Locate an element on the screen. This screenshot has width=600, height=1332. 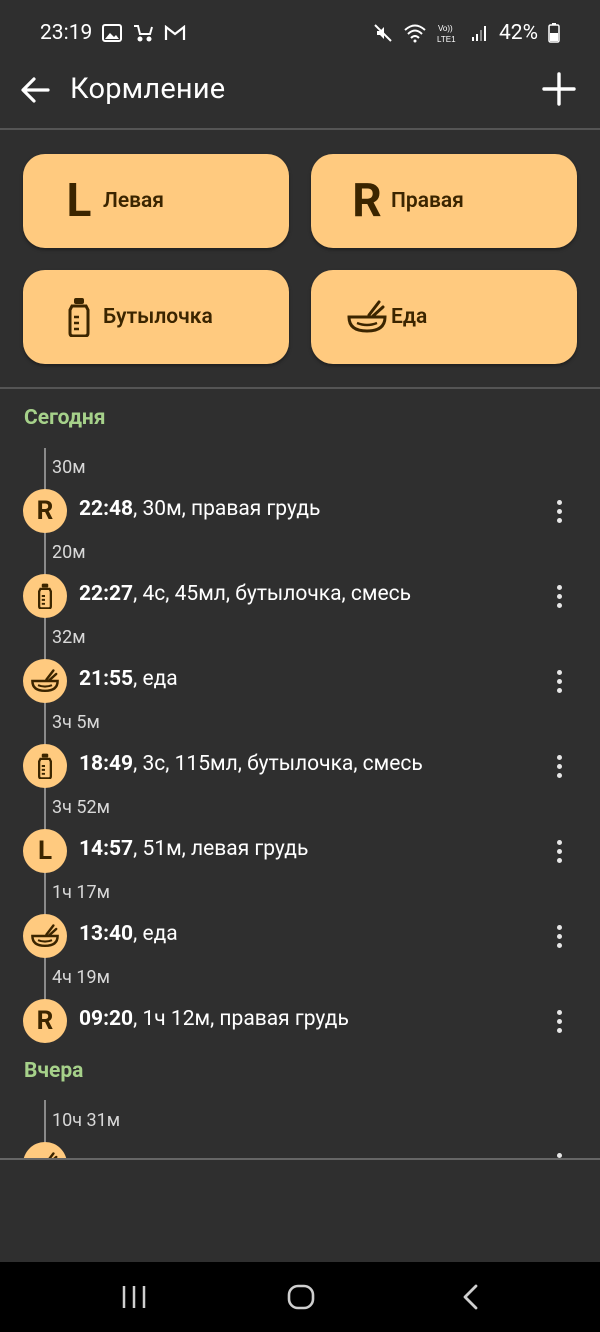
entry-time: 14:57 is located at coordinates (106, 849).